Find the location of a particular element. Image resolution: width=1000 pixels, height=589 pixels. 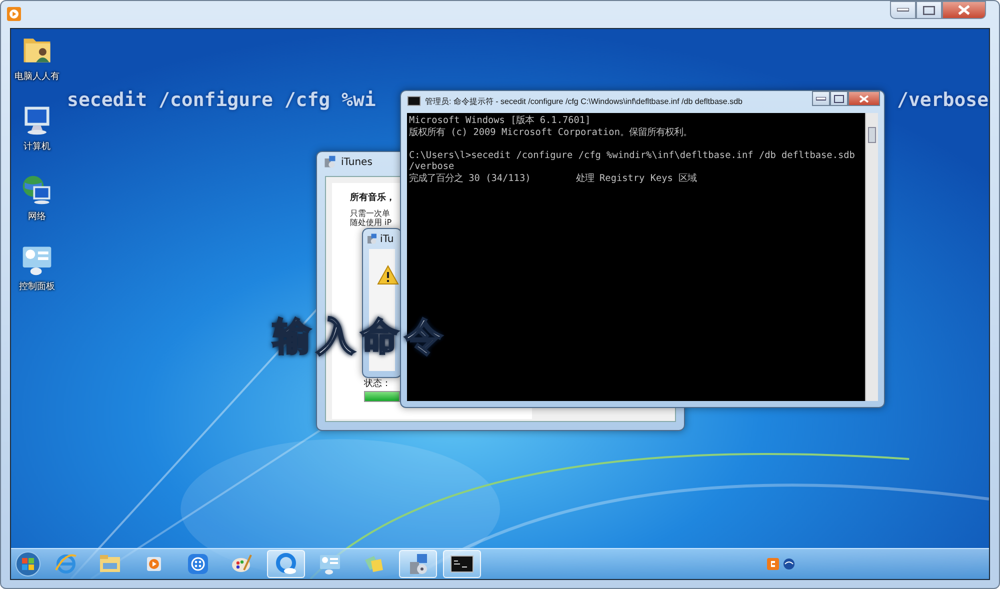

caption-text: secedit /configure /cfg %wi is located at coordinates (221, 100).